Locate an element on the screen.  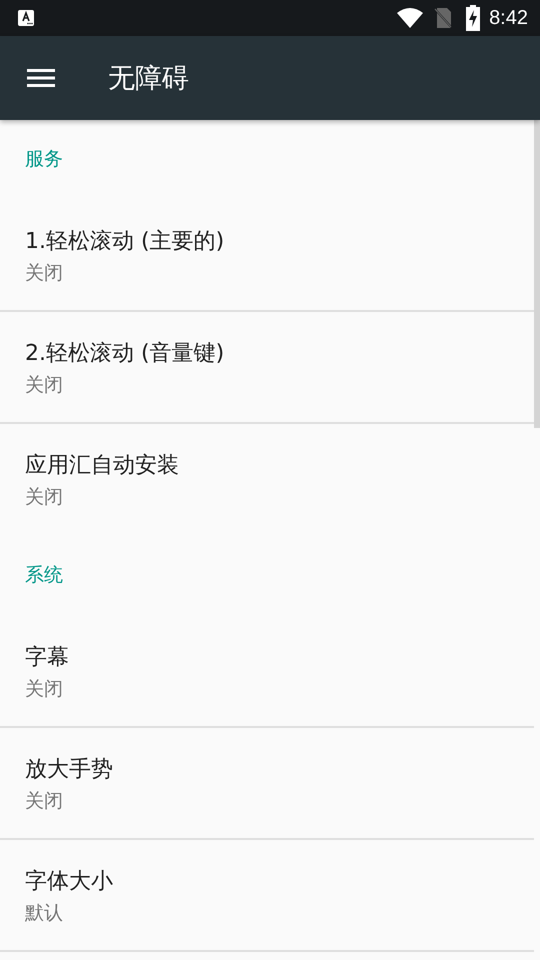
clock-time: 8:42 is located at coordinates (508, 18).